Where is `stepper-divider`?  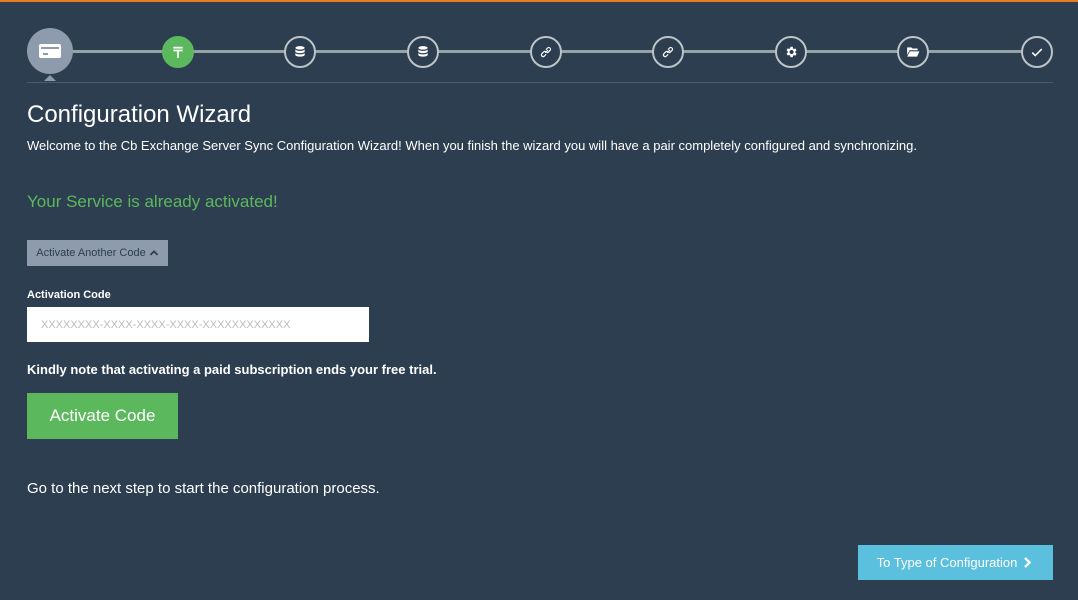 stepper-divider is located at coordinates (540, 82).